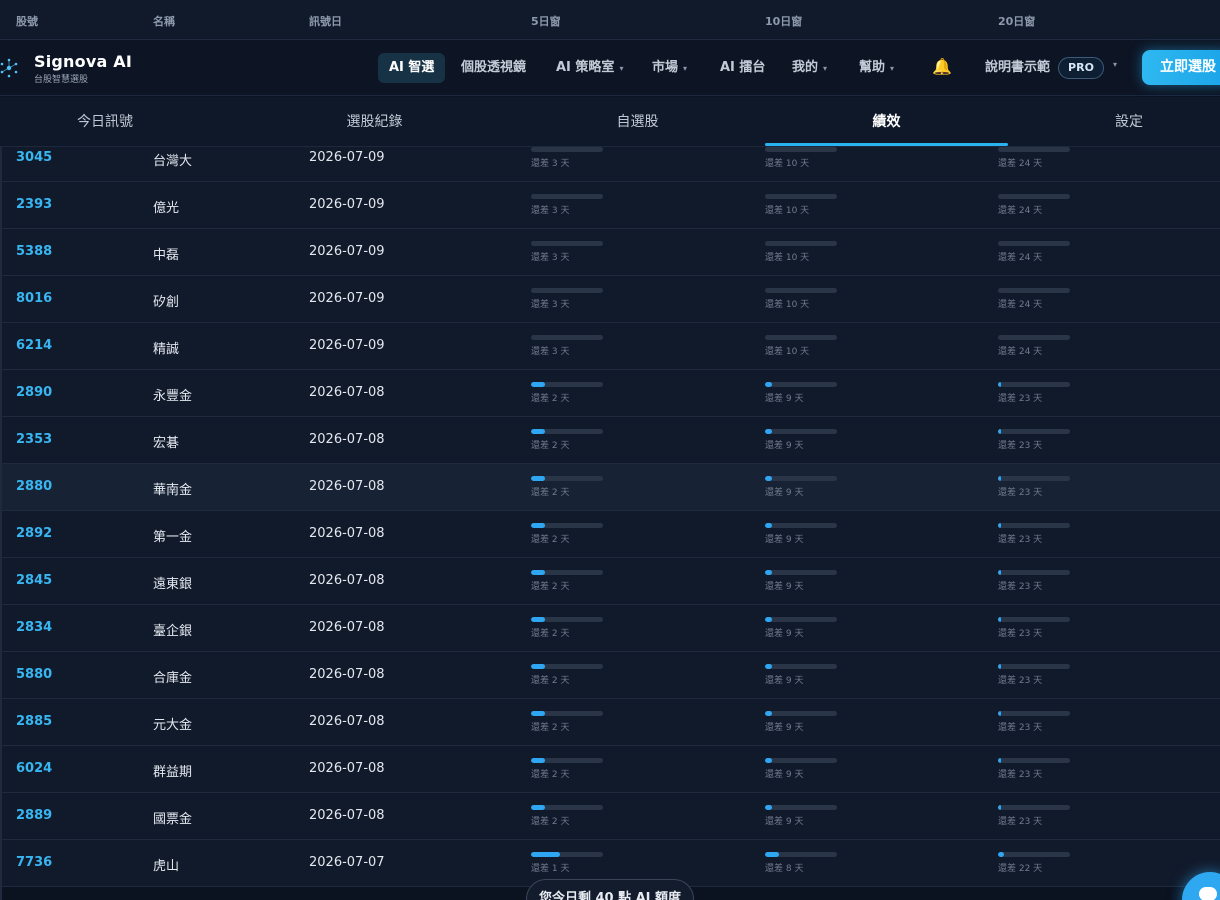 The height and width of the screenshot is (900, 1220). Describe the element at coordinates (610, 769) in the screenshot. I see `table-row: 6024 群益期 2026-07-08 還差 2 天 還差 9 天 還差 23 天` at that location.